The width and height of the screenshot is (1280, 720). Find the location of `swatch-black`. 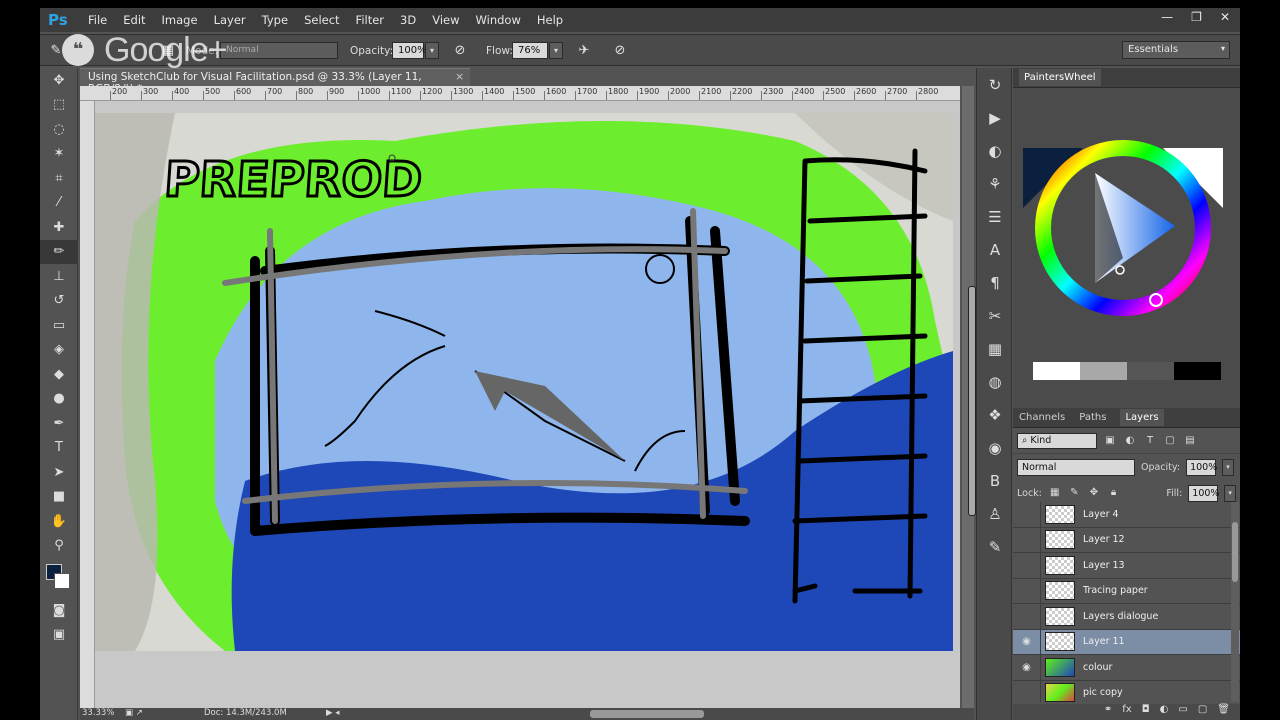

swatch-black is located at coordinates (1197, 371).